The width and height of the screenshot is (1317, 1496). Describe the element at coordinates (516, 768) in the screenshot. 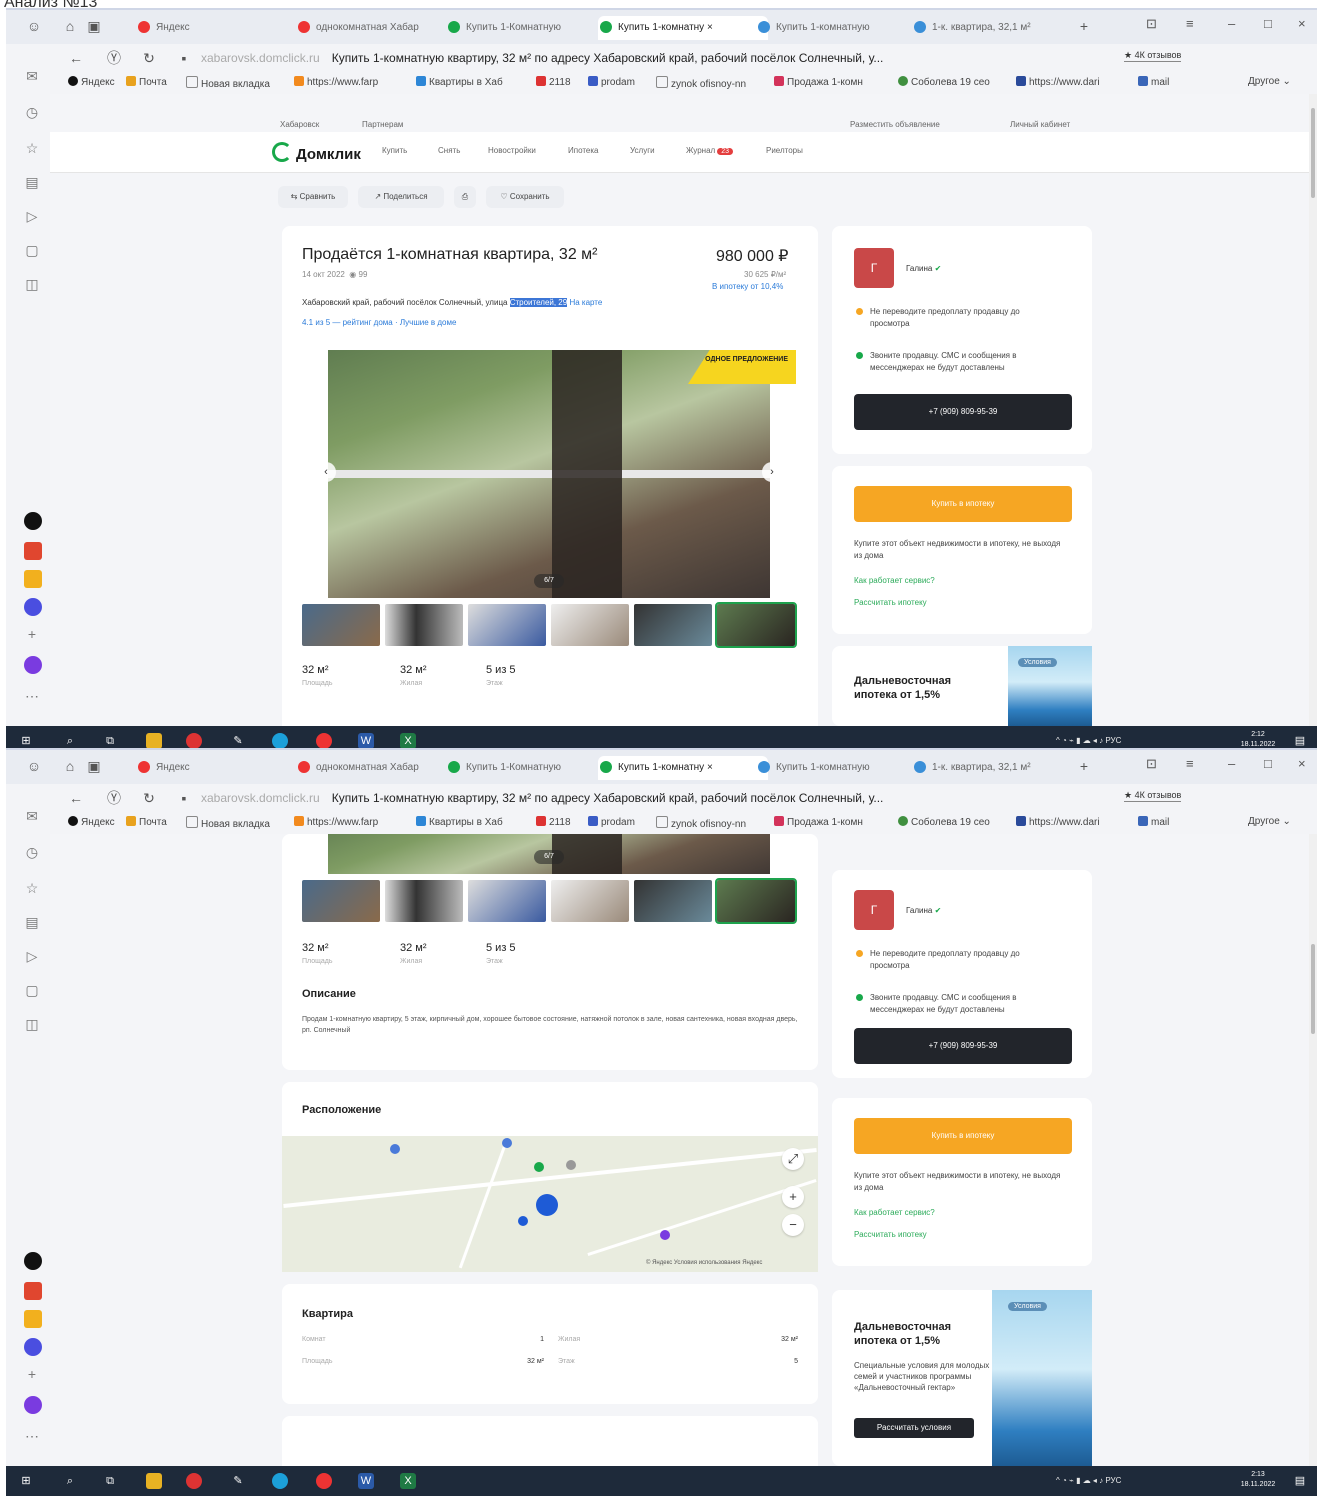

I see `tab-domclick-1: Купить 1-Комнатную` at that location.